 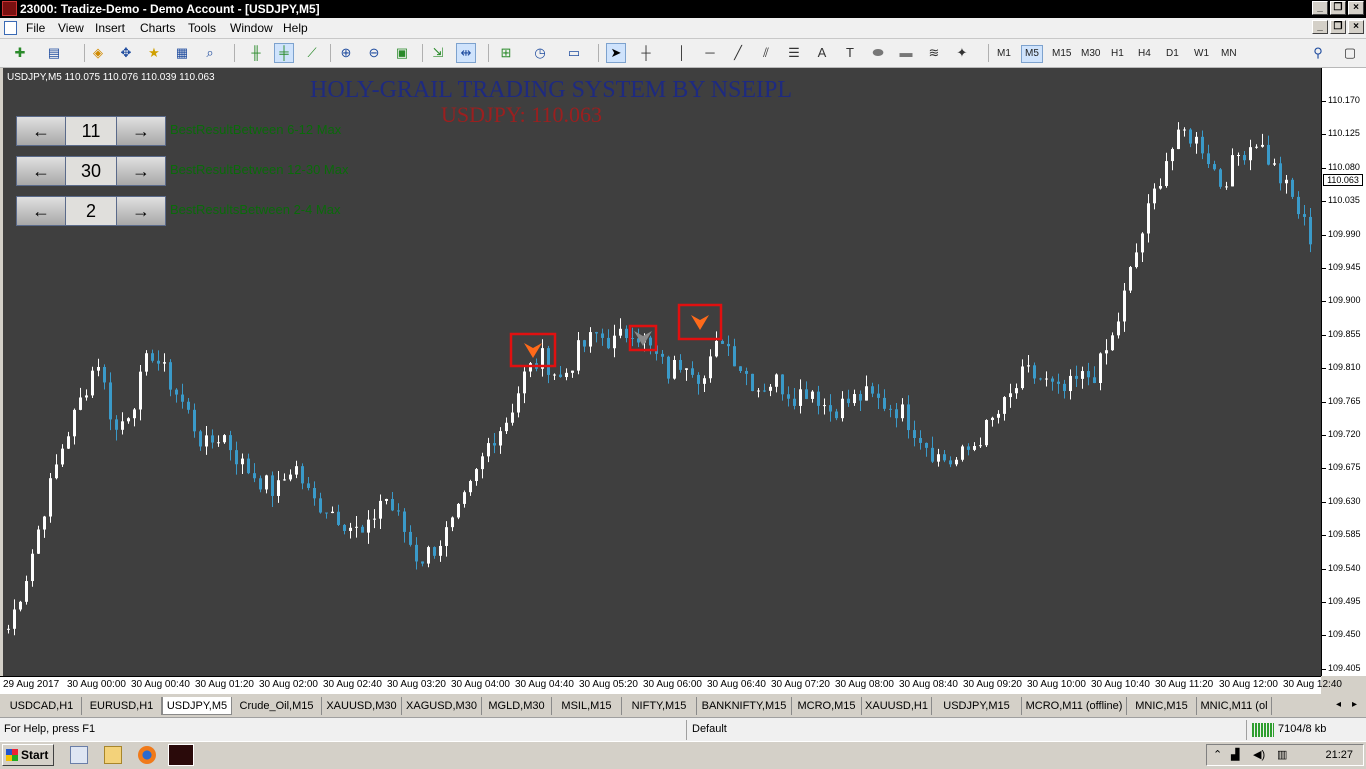 What do you see at coordinates (1235, 754) in the screenshot?
I see `network-icon: ▟` at bounding box center [1235, 754].